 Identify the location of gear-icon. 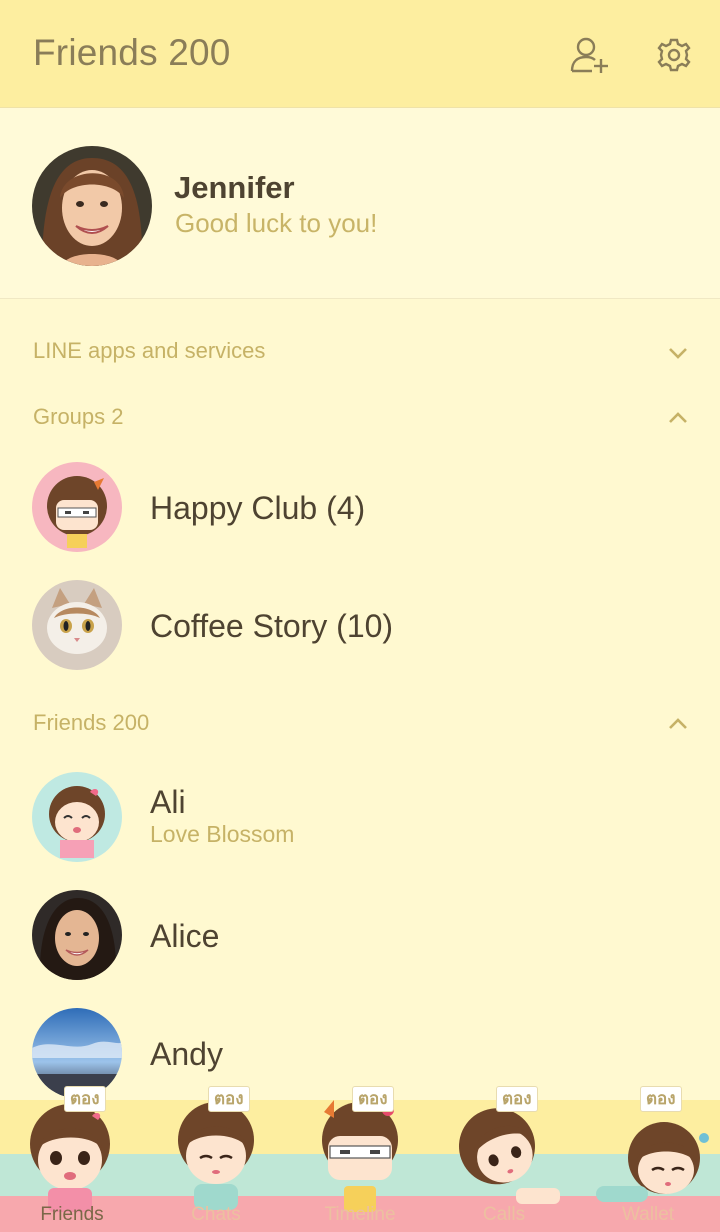
(674, 55).